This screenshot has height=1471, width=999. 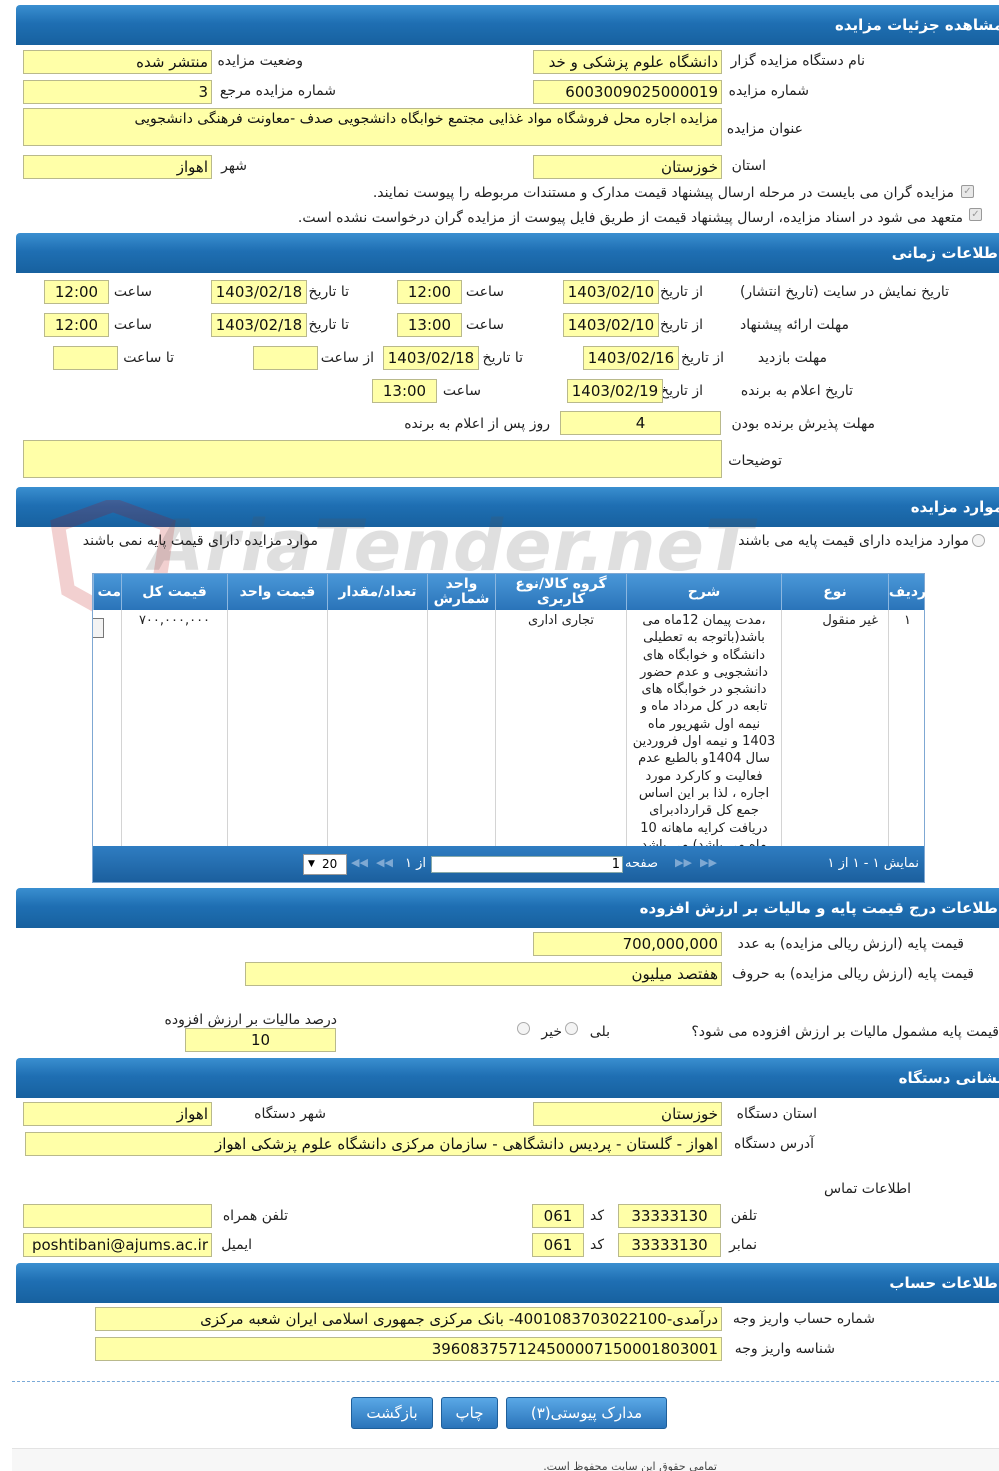 What do you see at coordinates (260, 1040) in the screenshot?
I see `vat-percent-field: 10` at bounding box center [260, 1040].